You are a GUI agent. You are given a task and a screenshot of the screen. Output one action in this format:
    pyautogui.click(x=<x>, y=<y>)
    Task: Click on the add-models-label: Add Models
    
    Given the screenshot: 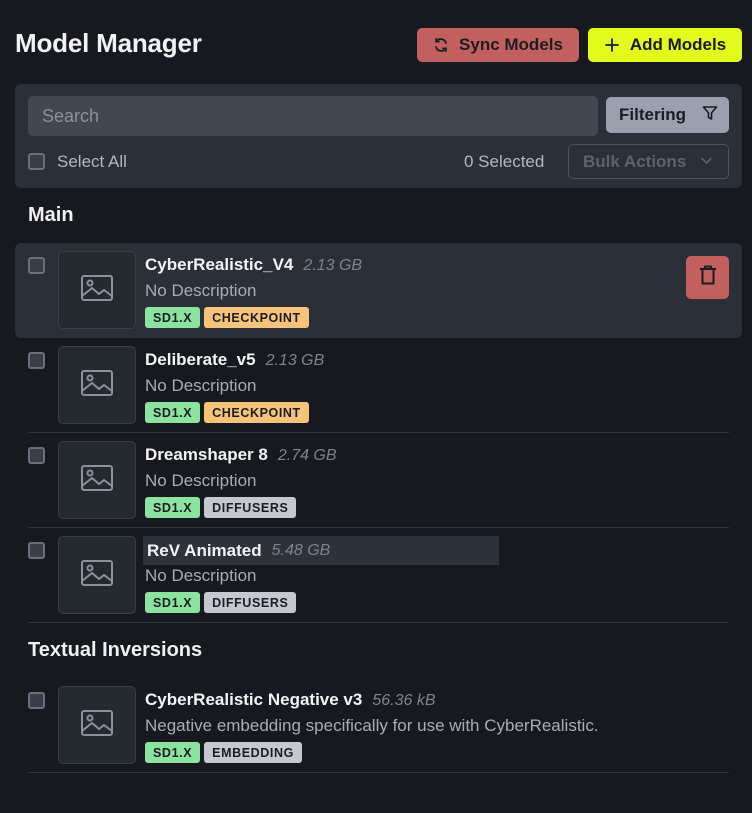 What is the action you would take?
    pyautogui.click(x=678, y=44)
    